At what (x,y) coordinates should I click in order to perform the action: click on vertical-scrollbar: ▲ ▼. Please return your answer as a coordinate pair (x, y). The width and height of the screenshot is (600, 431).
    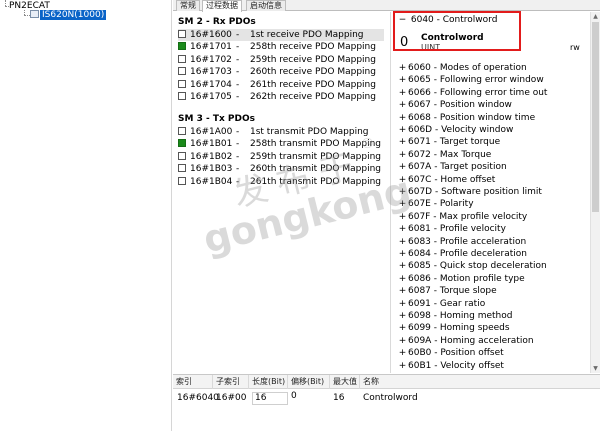
    Looking at the image, I should click on (595, 192).